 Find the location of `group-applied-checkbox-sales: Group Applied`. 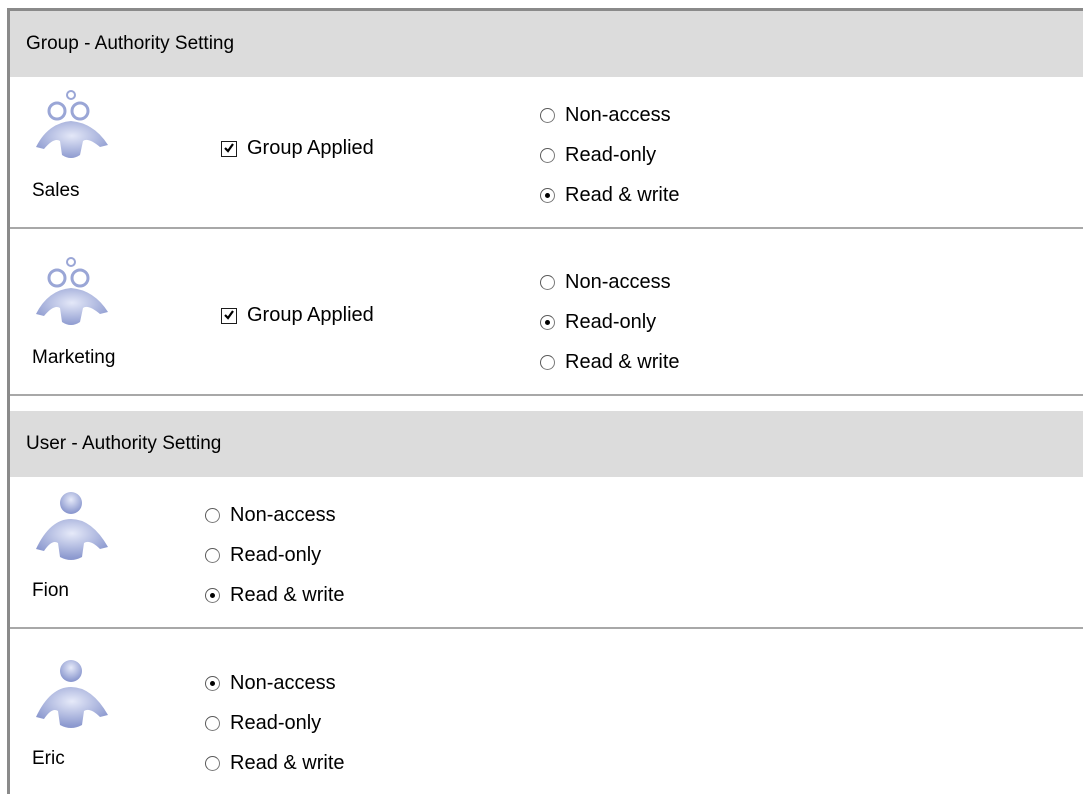

group-applied-checkbox-sales: Group Applied is located at coordinates (297, 148).